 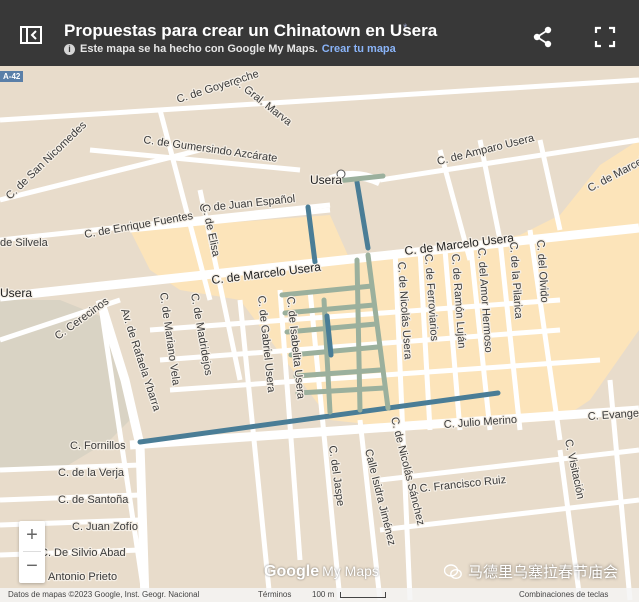 I want to click on google-mymaps-logo: Google My Maps, so click(x=321, y=572).